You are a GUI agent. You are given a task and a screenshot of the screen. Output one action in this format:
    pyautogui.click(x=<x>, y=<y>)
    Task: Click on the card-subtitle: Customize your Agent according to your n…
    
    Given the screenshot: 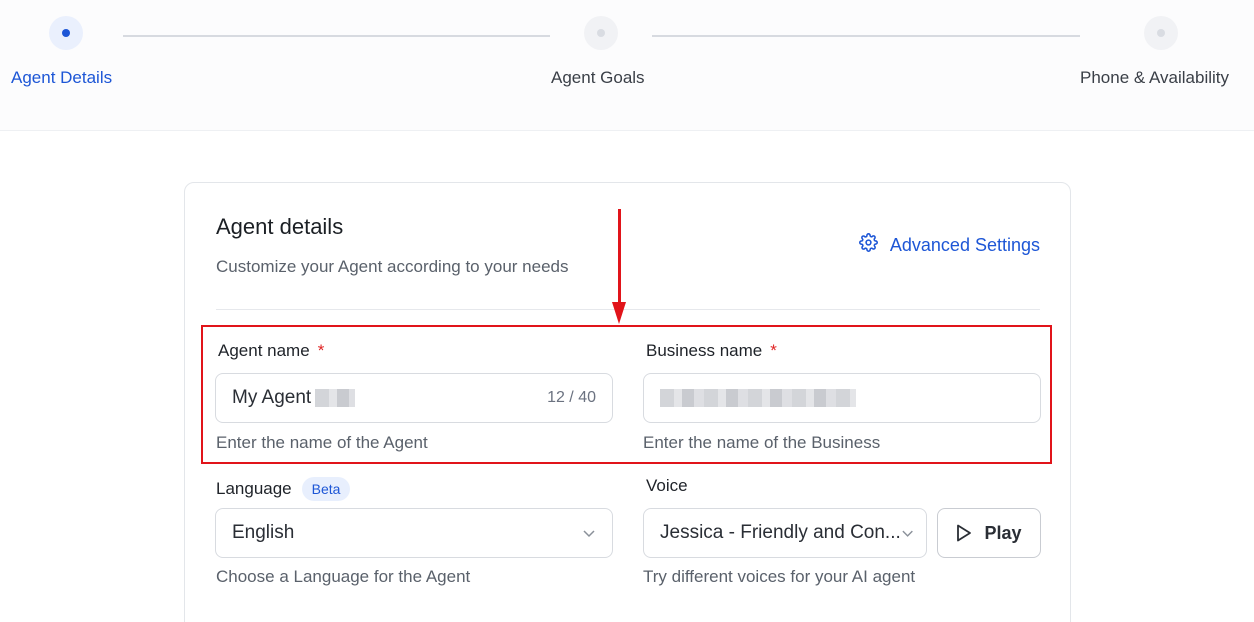 What is the action you would take?
    pyautogui.click(x=392, y=266)
    